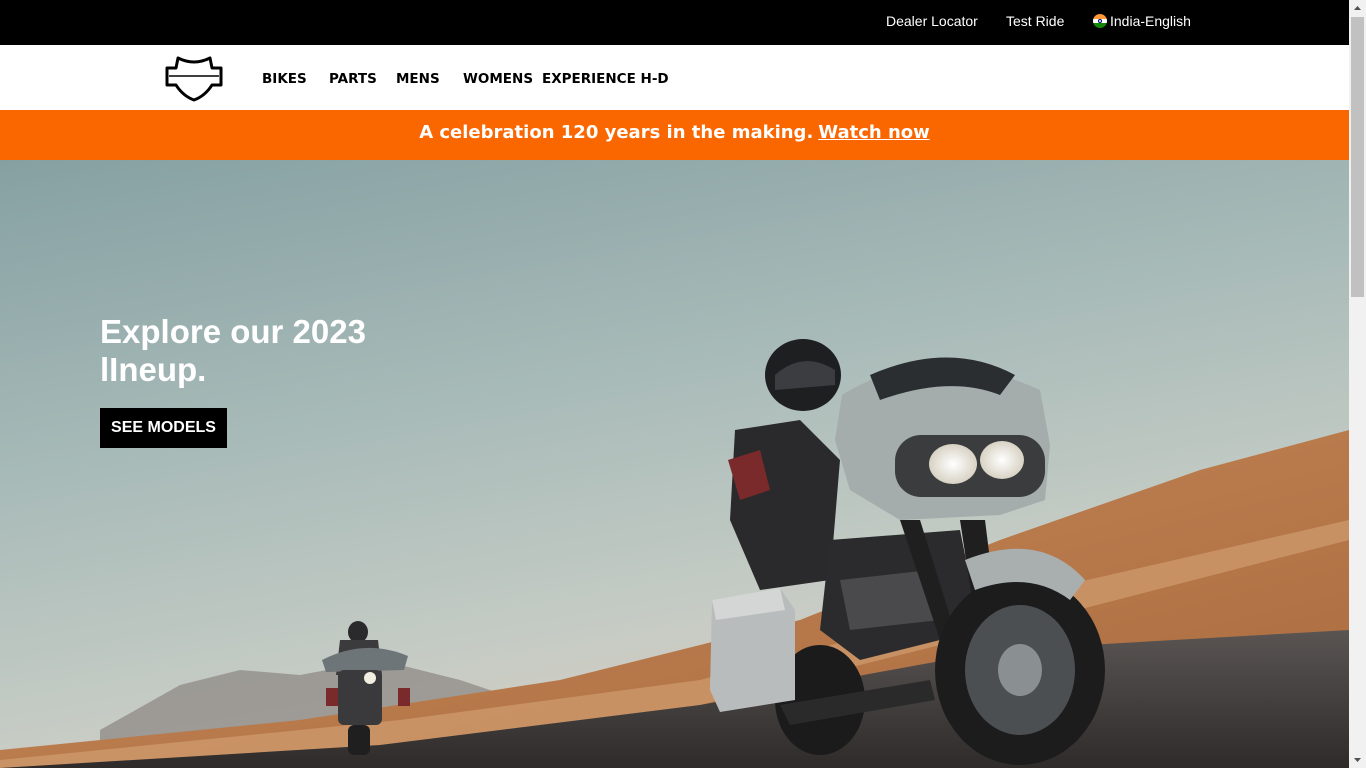 Image resolution: width=1366 pixels, height=768 pixels. I want to click on nav-item-bikes: BIKES, so click(284, 79).